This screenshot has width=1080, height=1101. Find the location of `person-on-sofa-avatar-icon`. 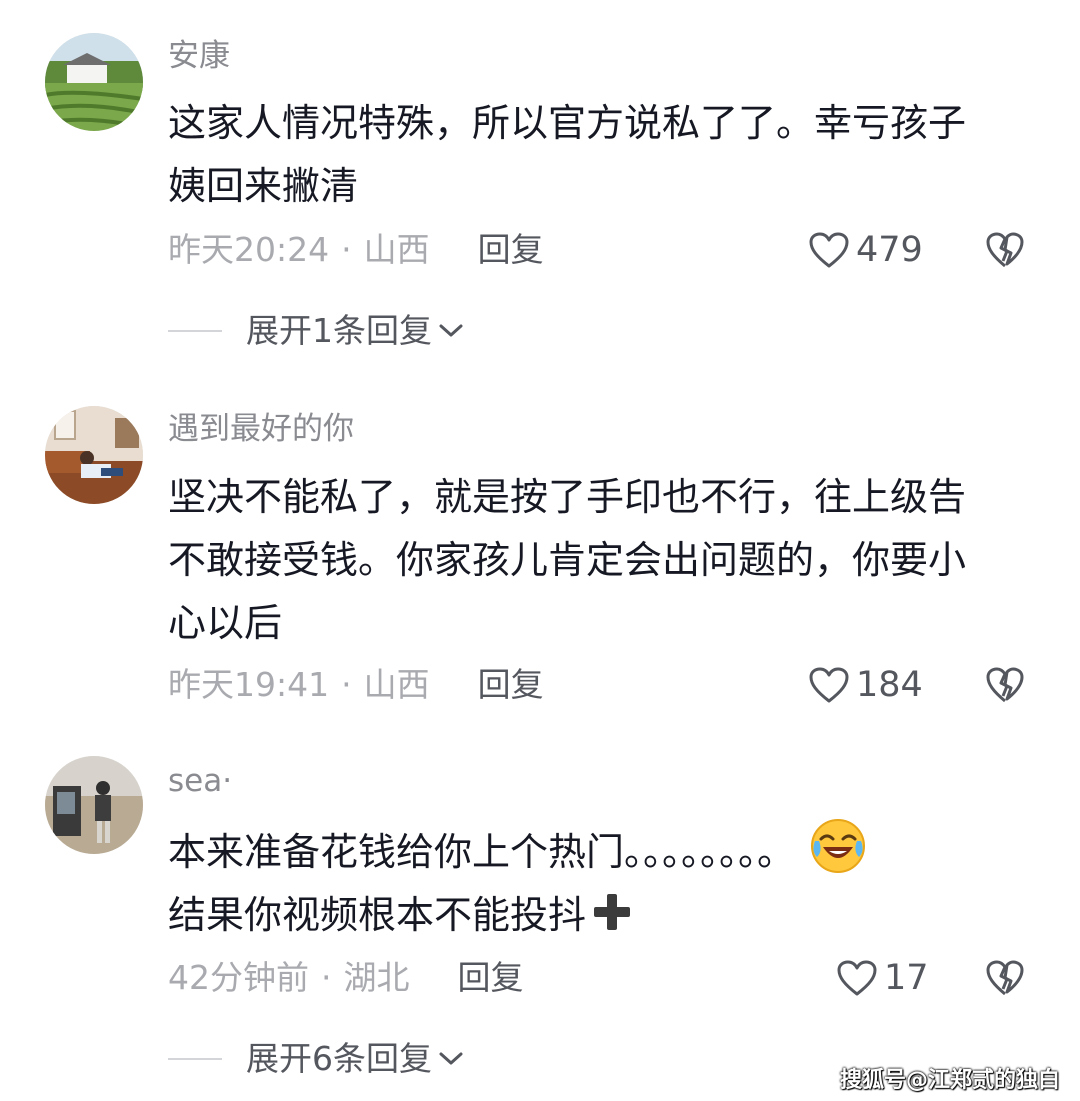

person-on-sofa-avatar-icon is located at coordinates (94, 455).